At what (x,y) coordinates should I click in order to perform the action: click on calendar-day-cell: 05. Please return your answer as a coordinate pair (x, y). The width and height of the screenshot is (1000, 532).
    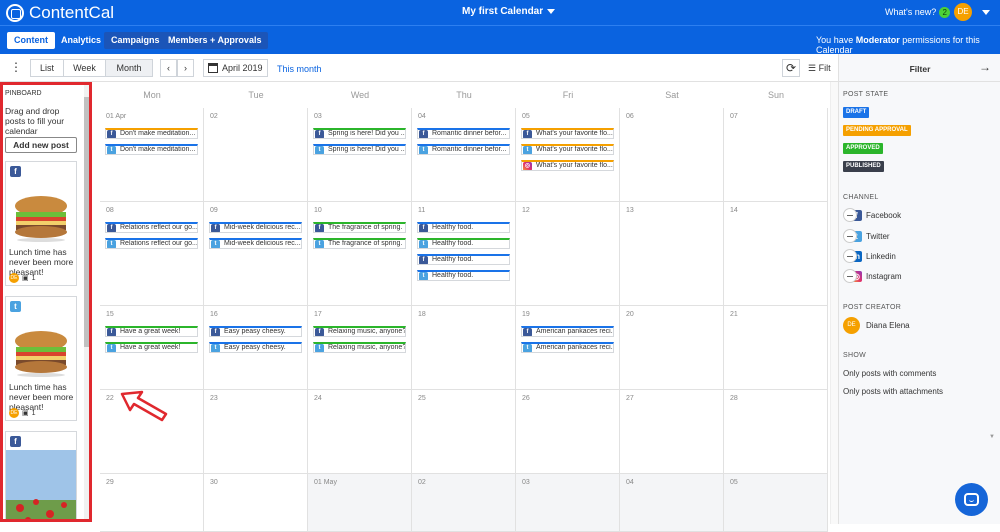
    Looking at the image, I should click on (776, 503).